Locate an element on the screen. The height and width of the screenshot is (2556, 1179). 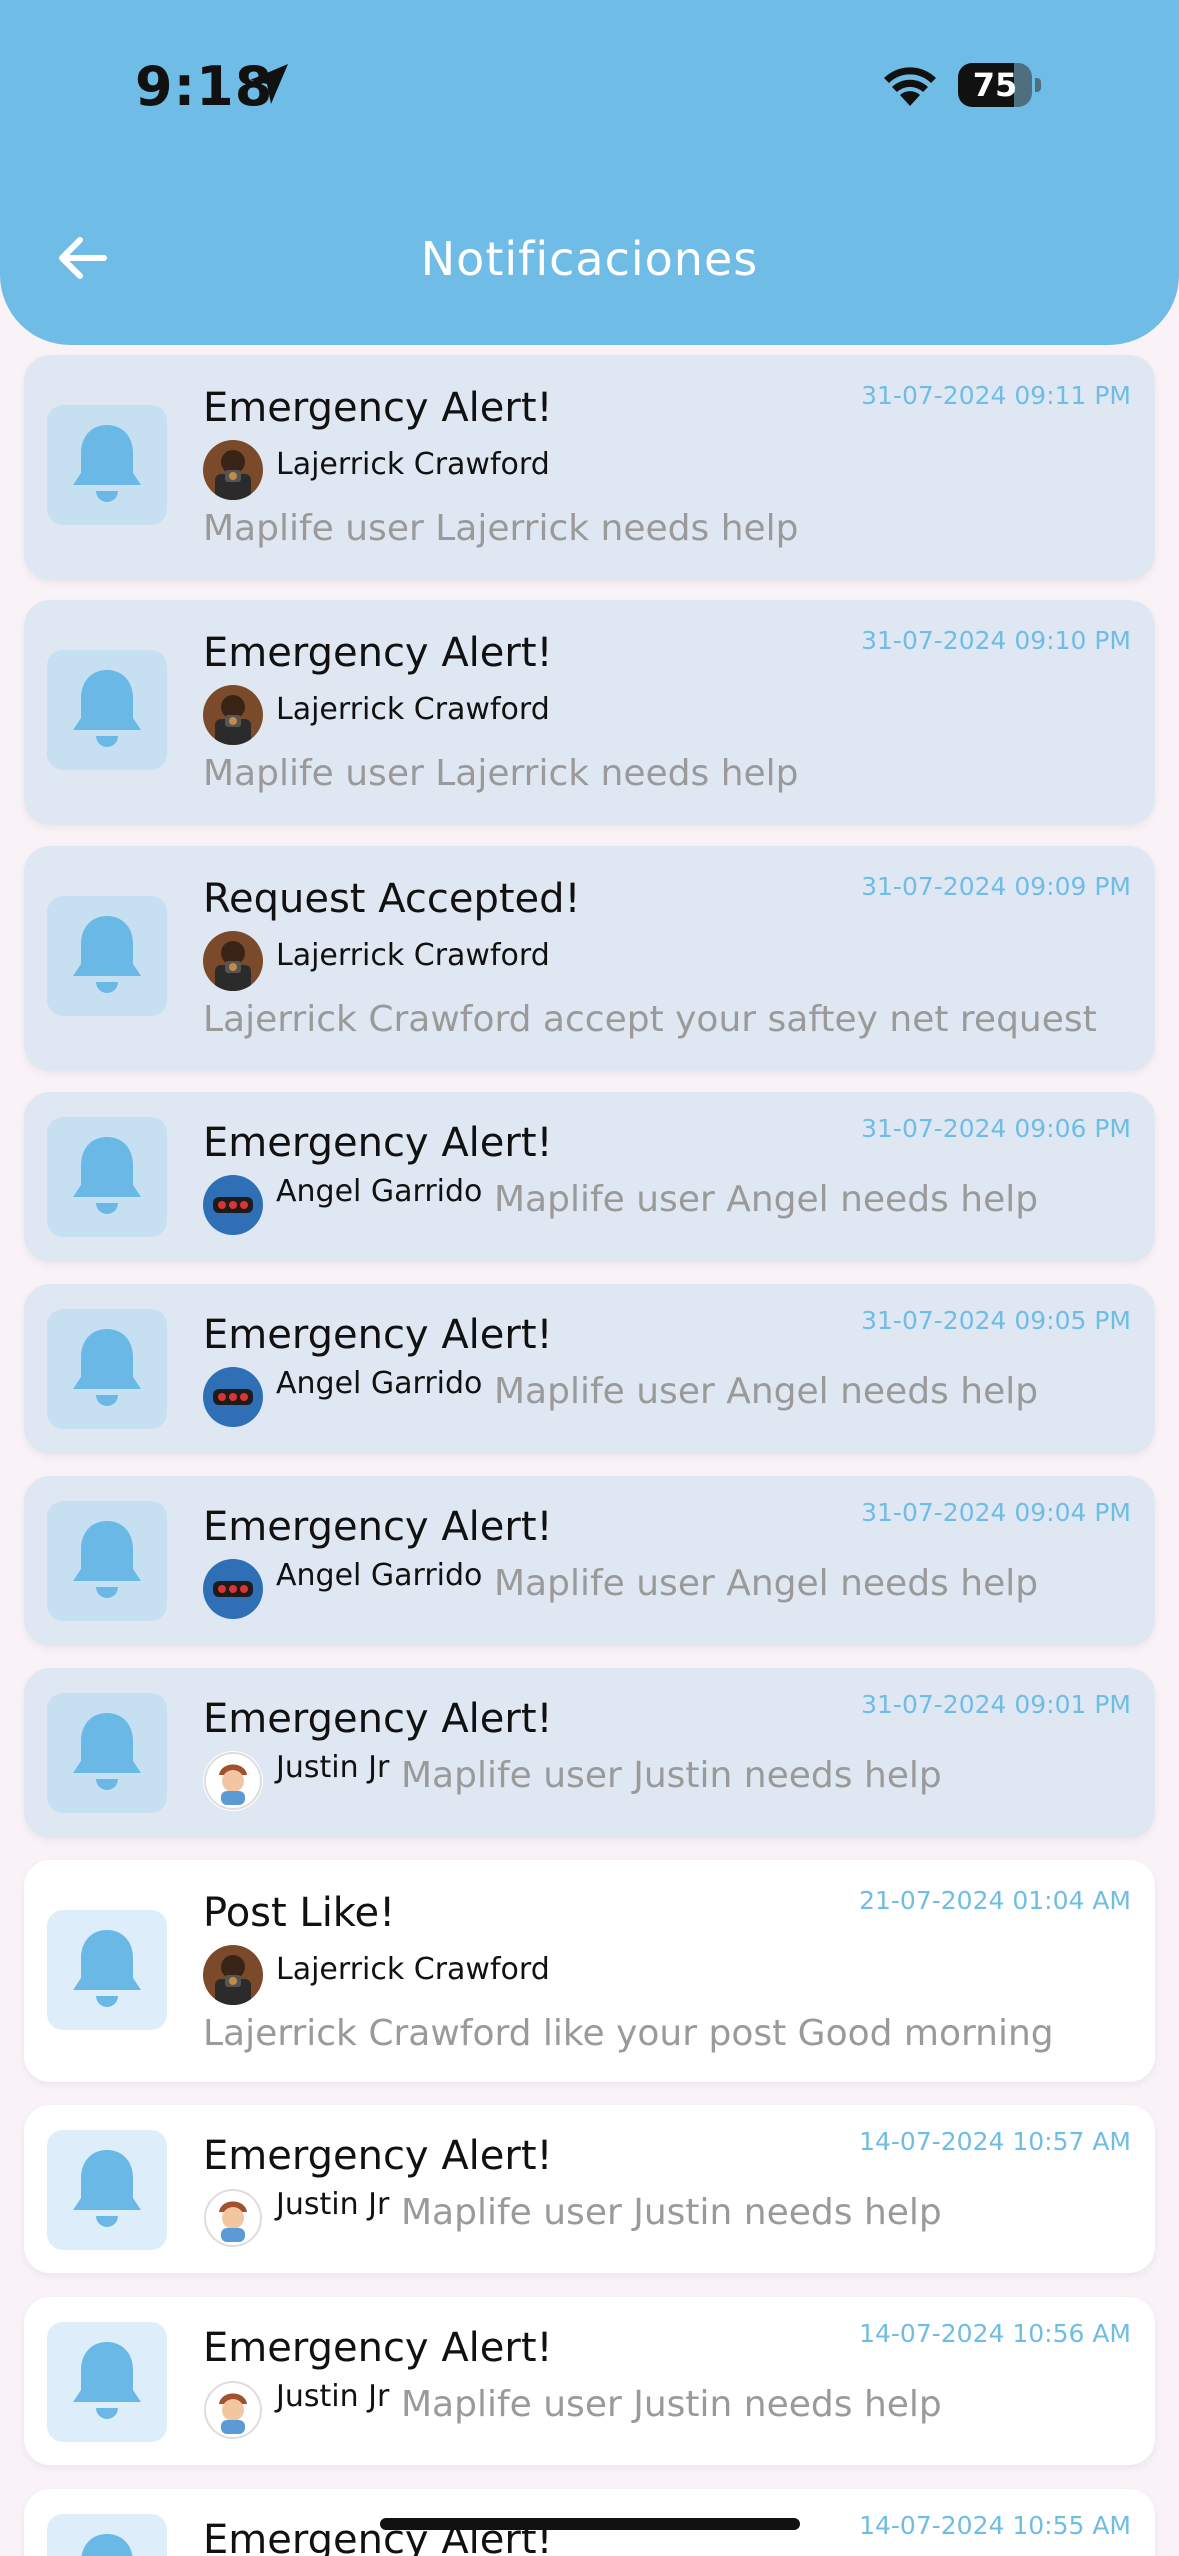
status-bar: 9:18 75 is located at coordinates (589, 85).